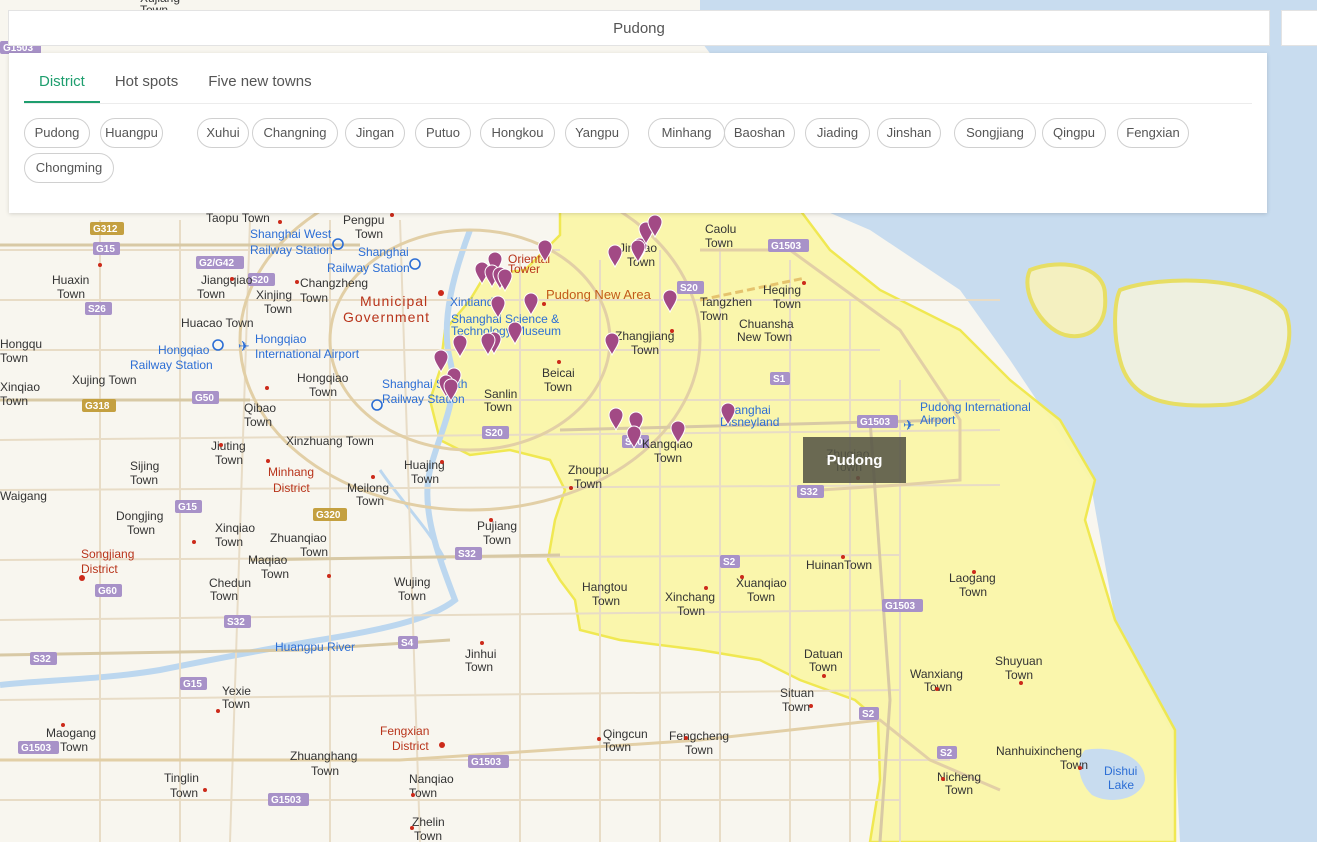 This screenshot has width=1317, height=842. What do you see at coordinates (146, 78) in the screenshot?
I see `tab-hot-spots: Hot spots` at bounding box center [146, 78].